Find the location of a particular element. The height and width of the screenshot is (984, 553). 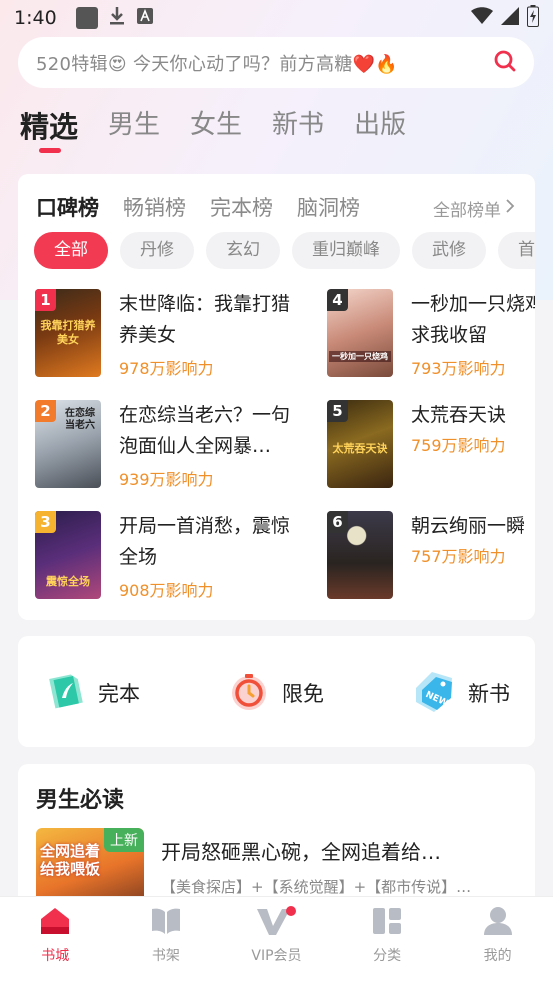

quick-entry-label: 完本 is located at coordinates (119, 694).